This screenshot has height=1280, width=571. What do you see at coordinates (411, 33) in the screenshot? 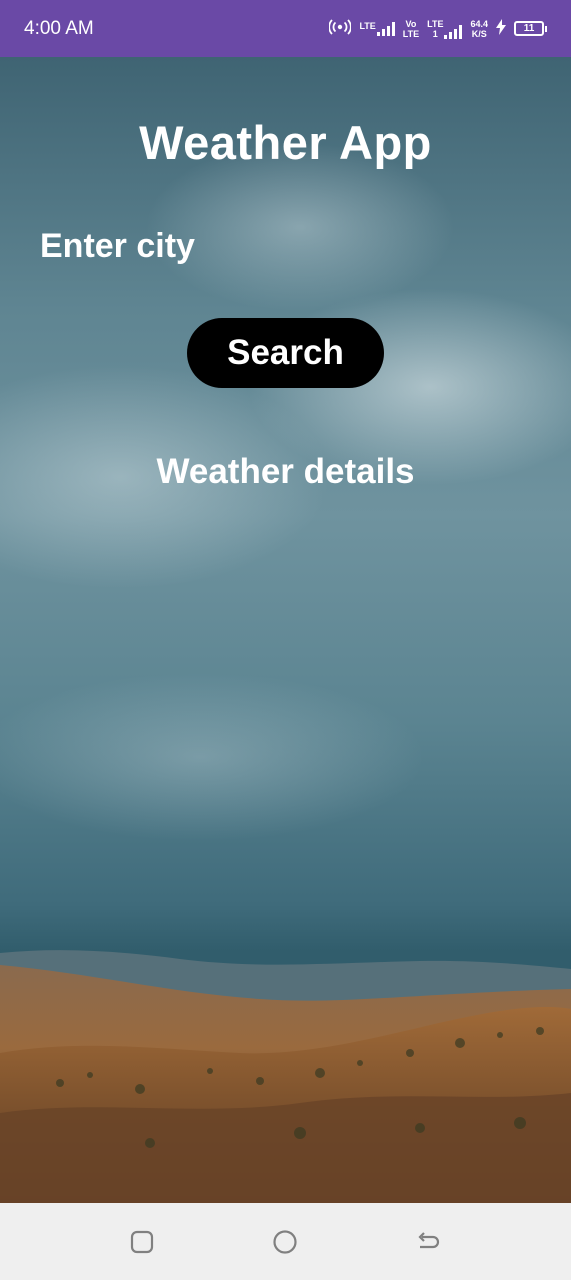
I see `volte-bottom: LTE` at bounding box center [411, 33].